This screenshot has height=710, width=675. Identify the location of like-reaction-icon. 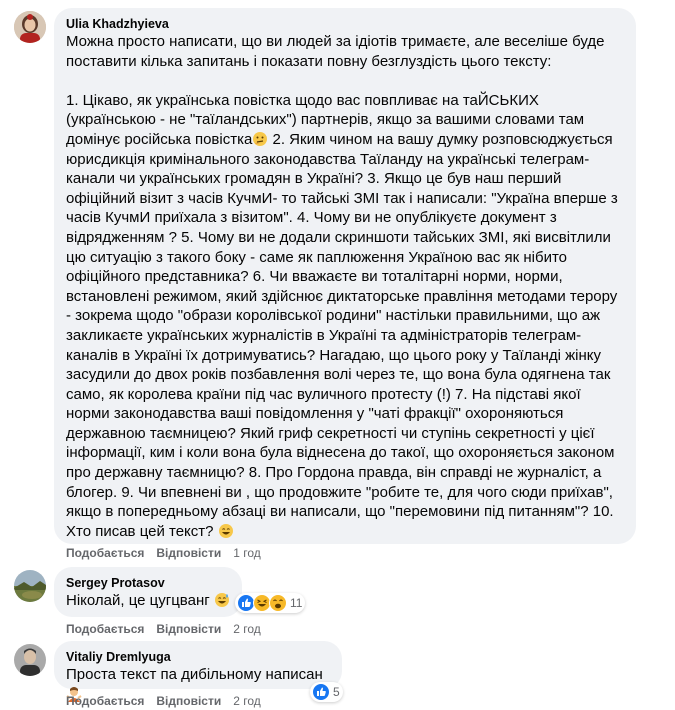
(321, 692).